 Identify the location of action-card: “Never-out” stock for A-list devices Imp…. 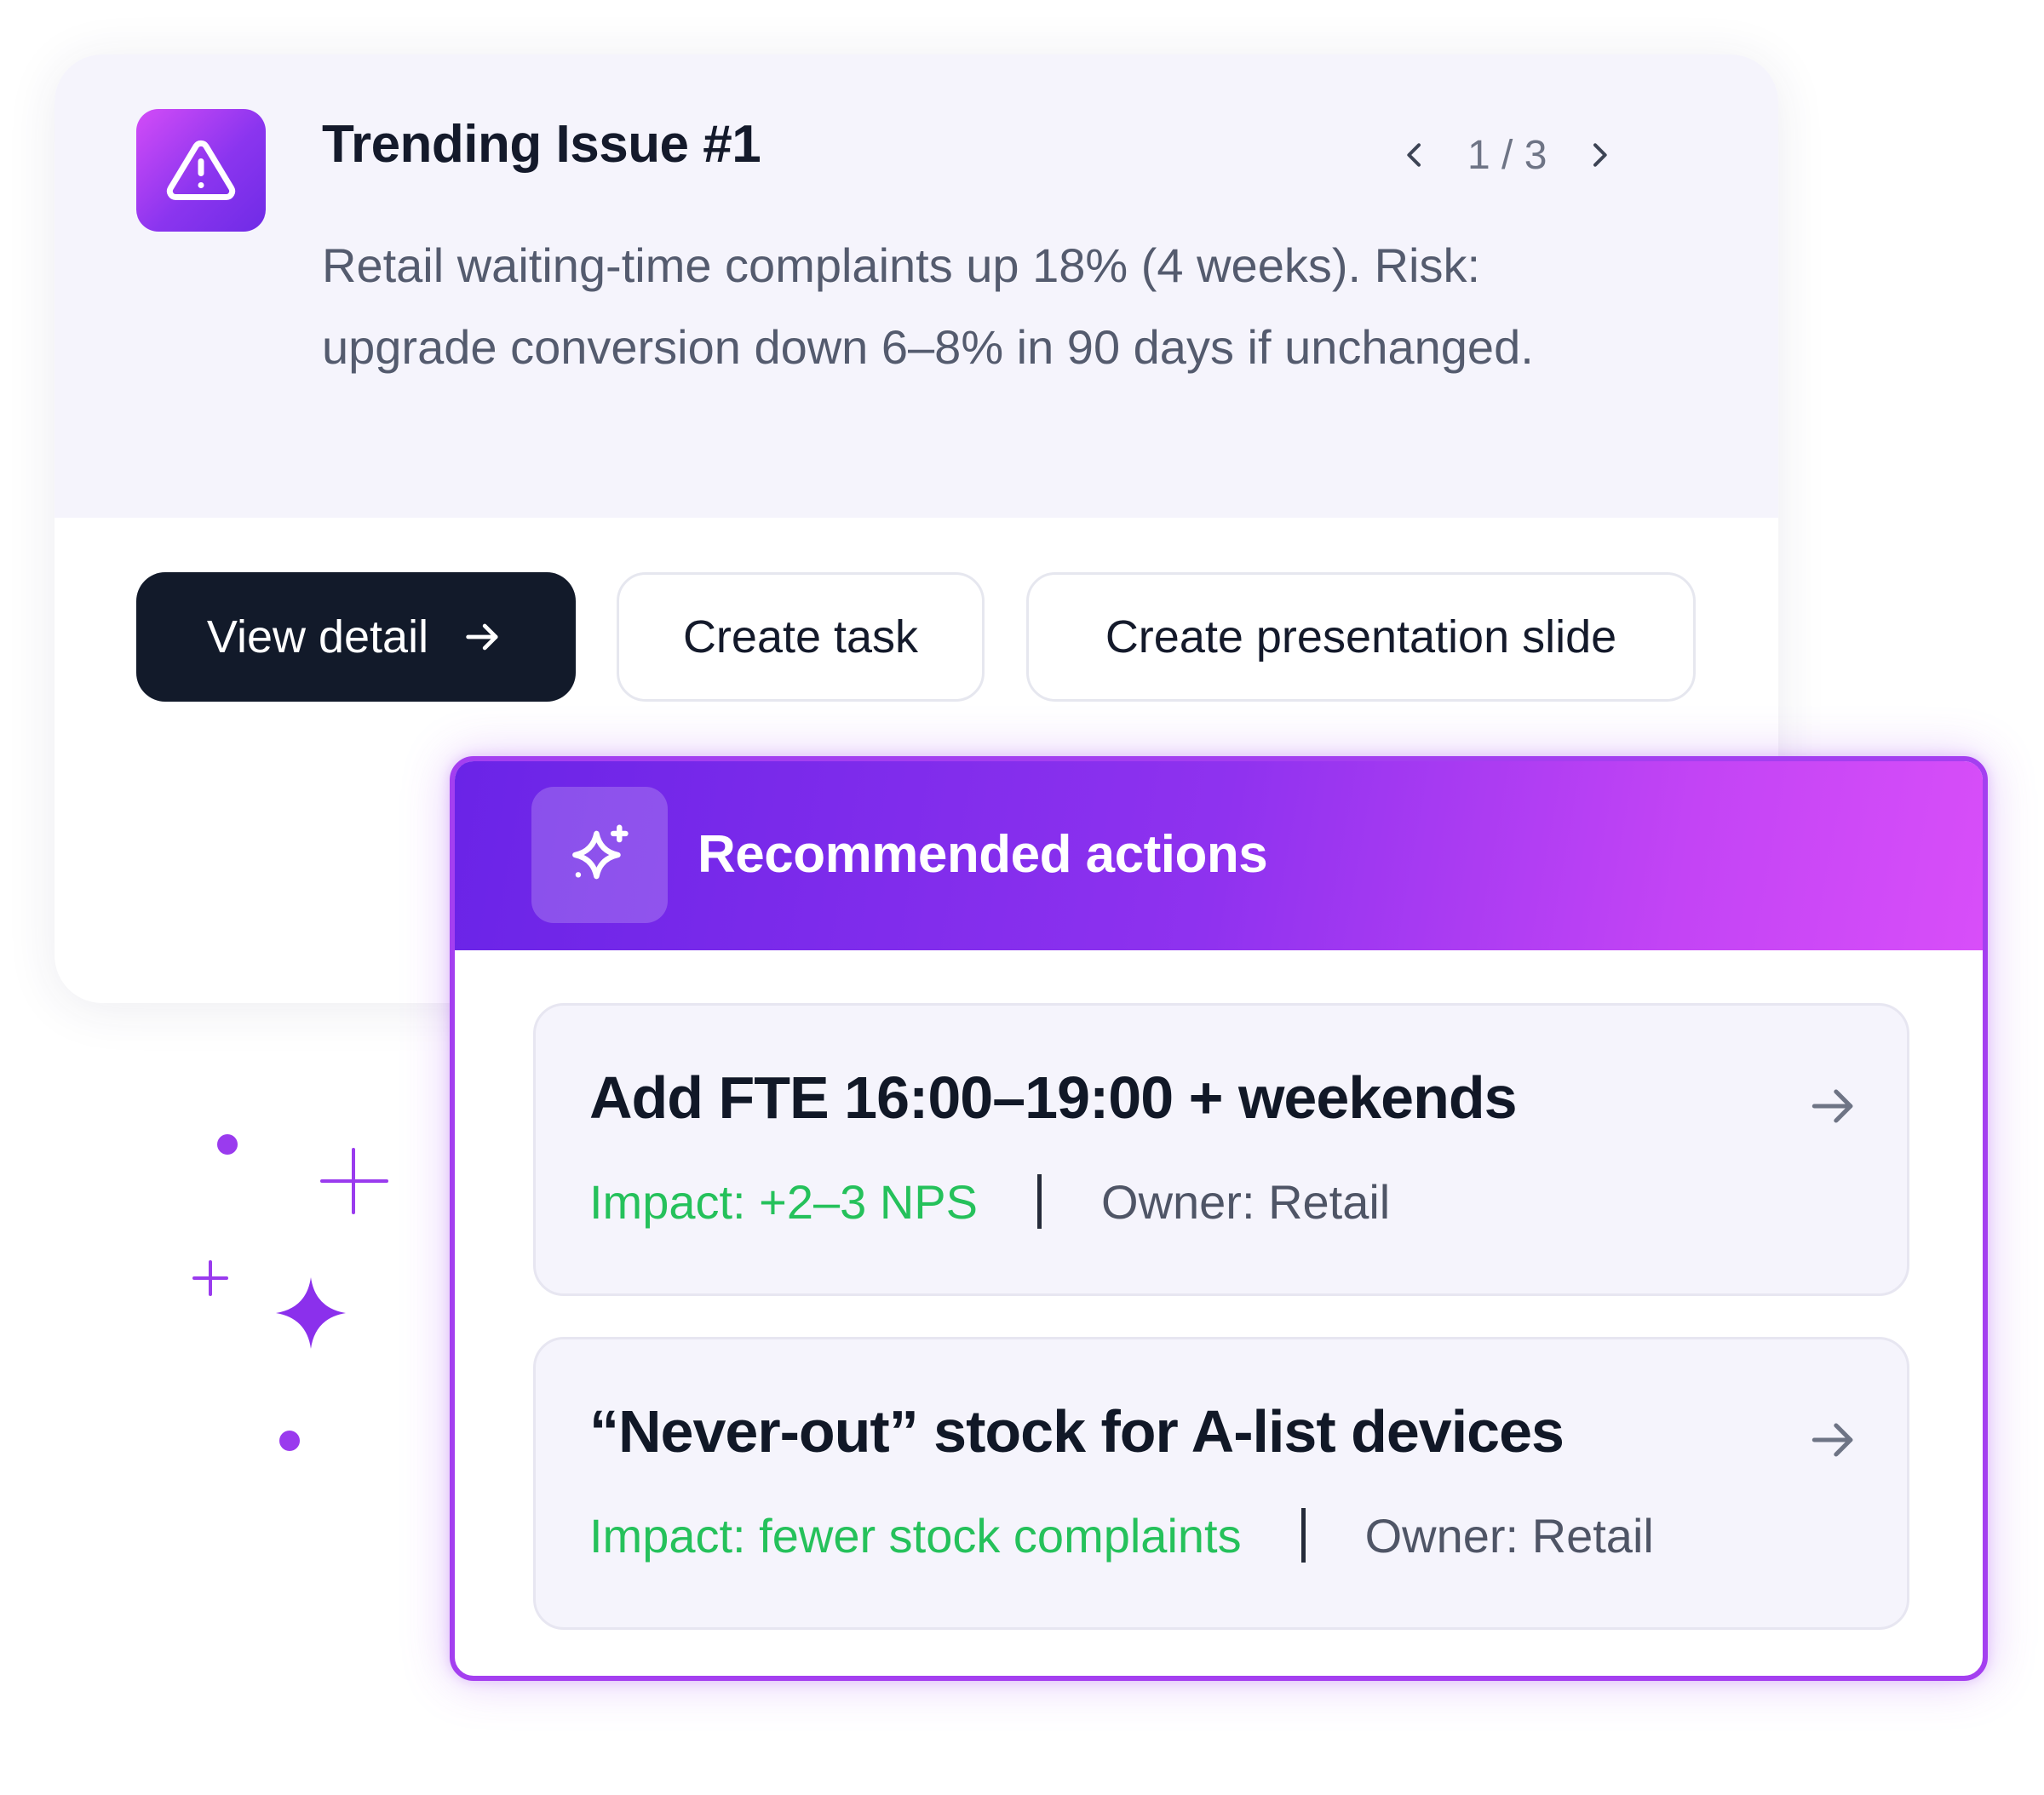
(1221, 1483).